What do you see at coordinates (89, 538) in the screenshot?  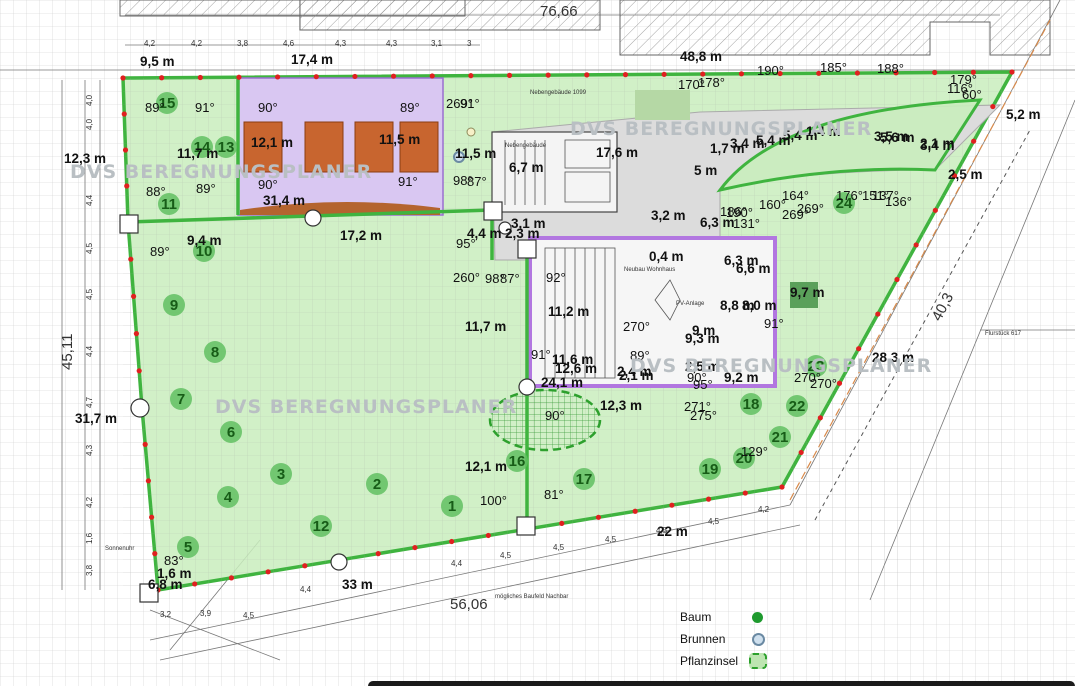 I see `cad-dim-left: 1,6` at bounding box center [89, 538].